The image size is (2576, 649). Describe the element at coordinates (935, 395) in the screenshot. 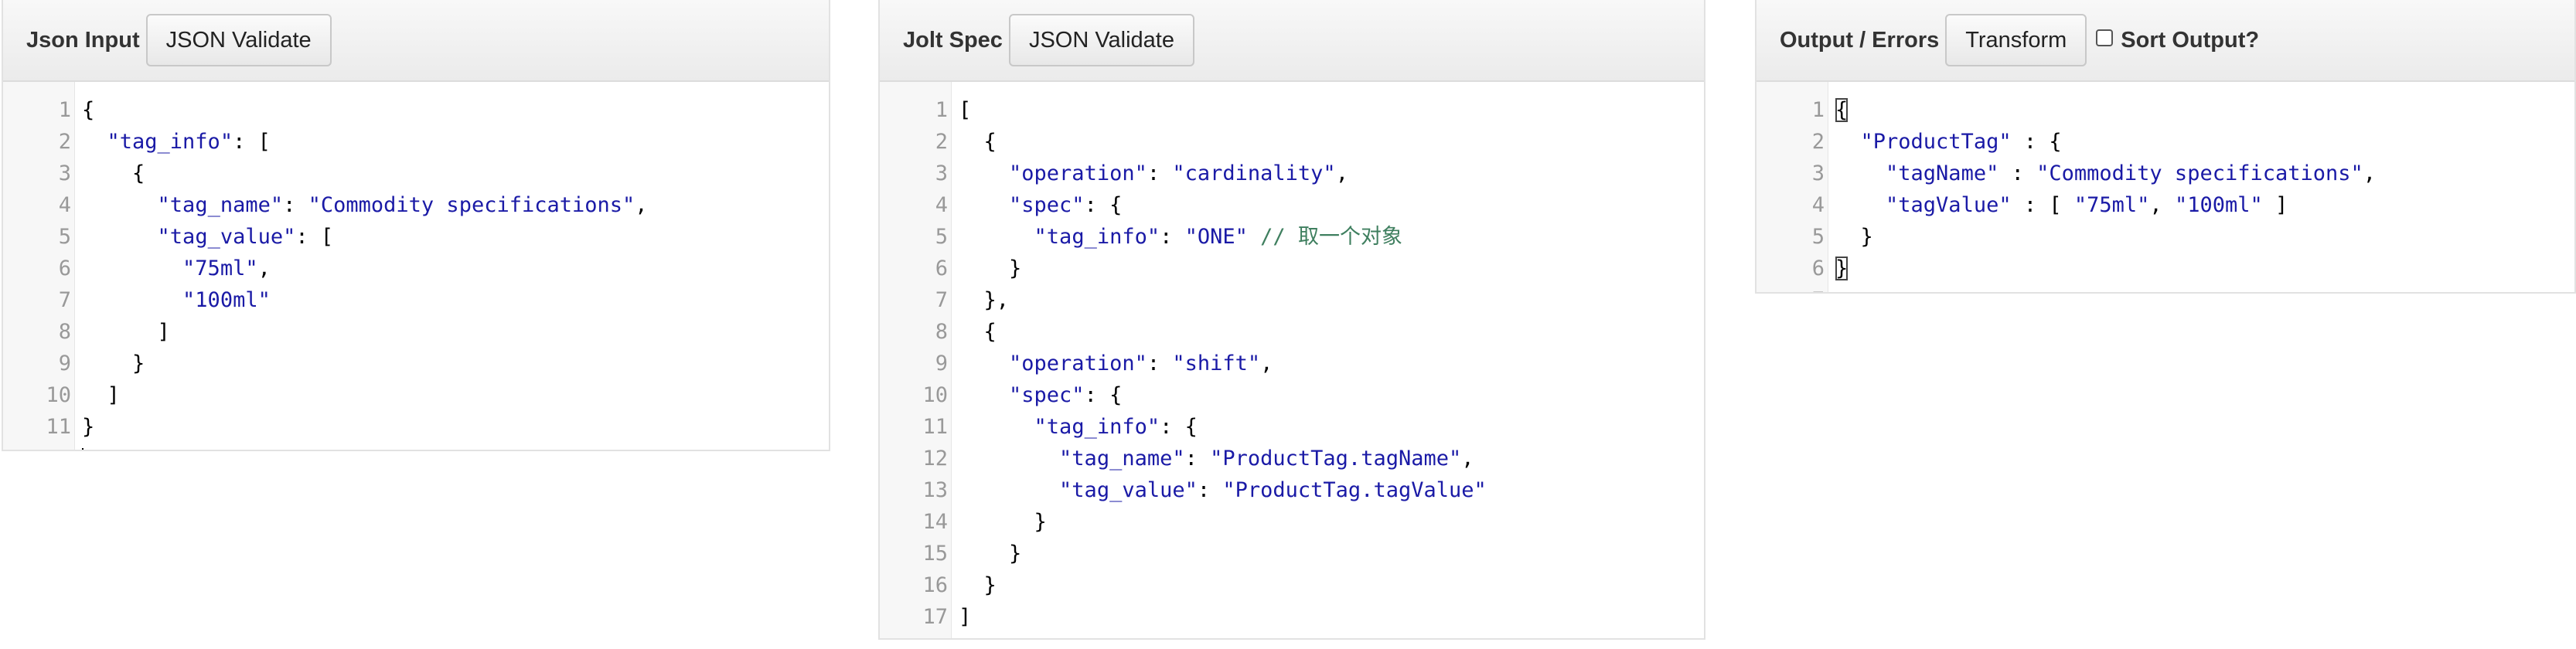

I see `line-number: 10` at that location.